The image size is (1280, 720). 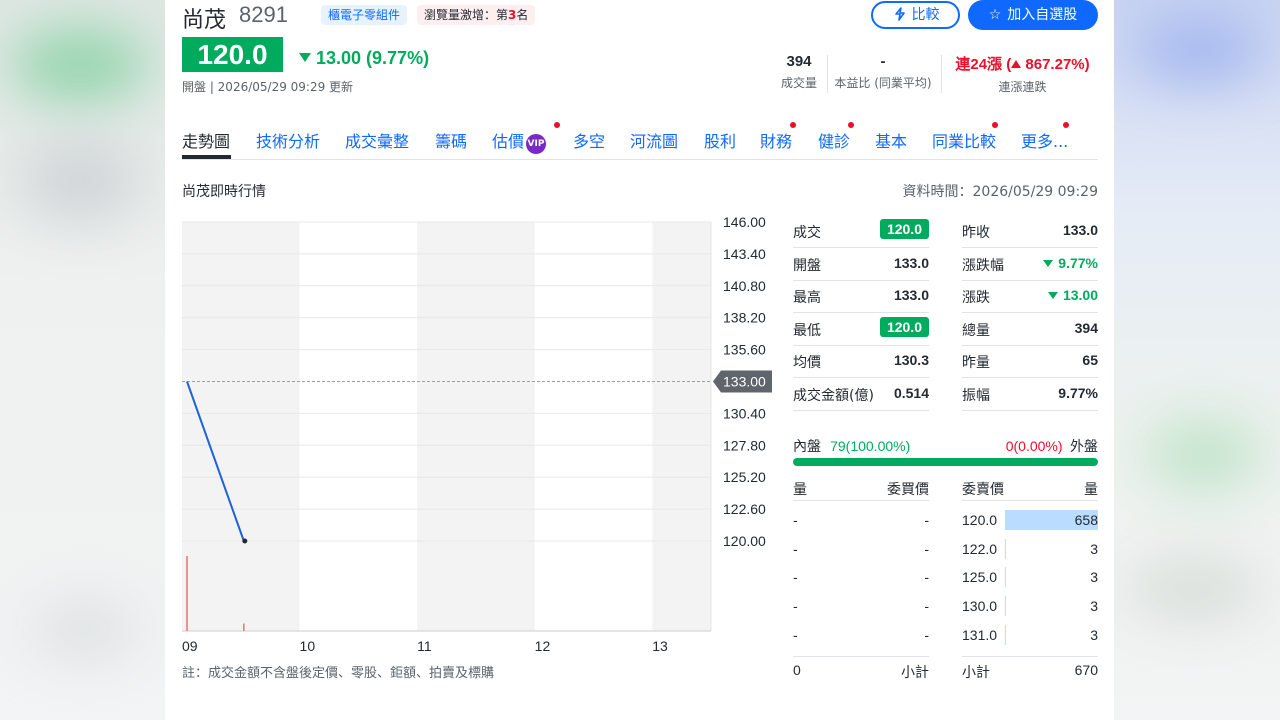 What do you see at coordinates (995, 15) in the screenshot?
I see `star-icon: ☆` at bounding box center [995, 15].